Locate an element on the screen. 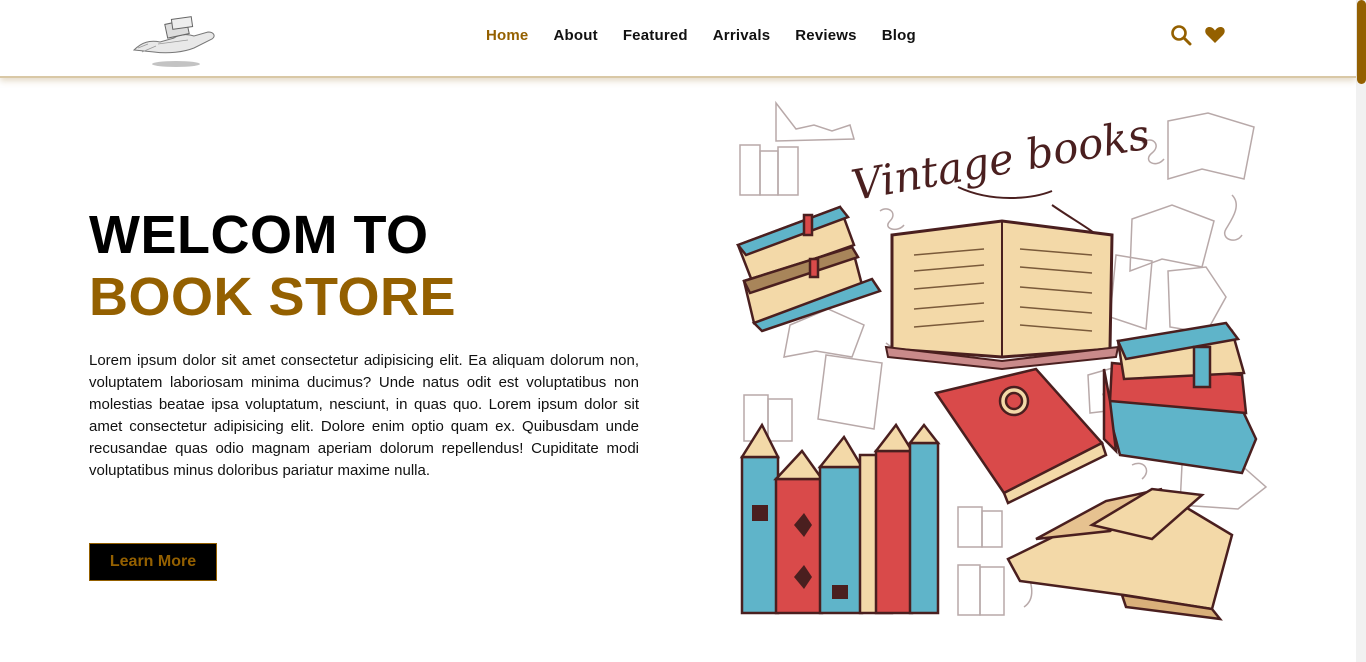 The image size is (1366, 662). scrollbar-thumb is located at coordinates (1361, 42).